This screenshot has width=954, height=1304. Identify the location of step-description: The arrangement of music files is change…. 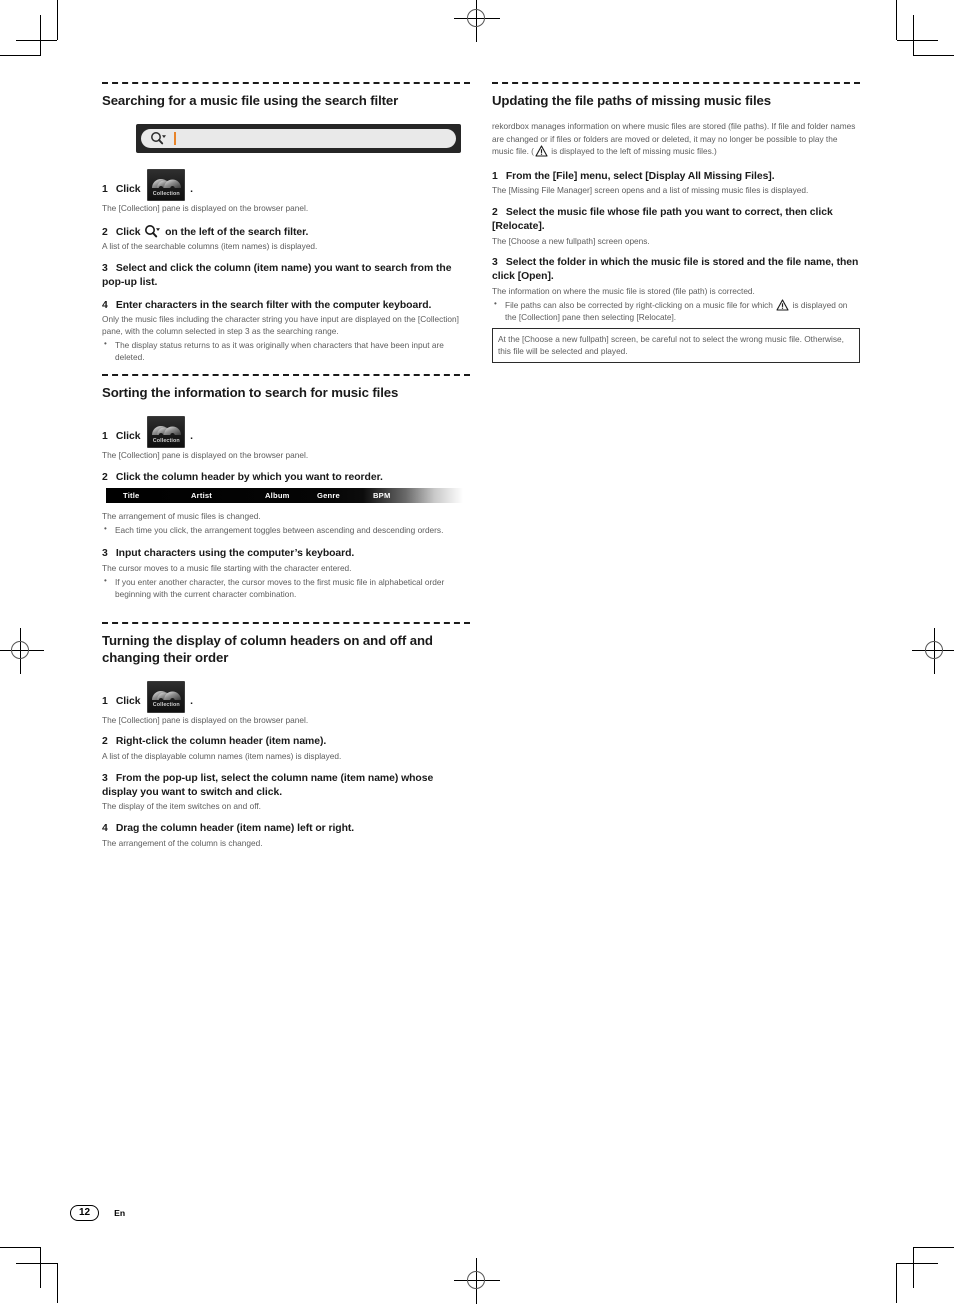
(181, 516).